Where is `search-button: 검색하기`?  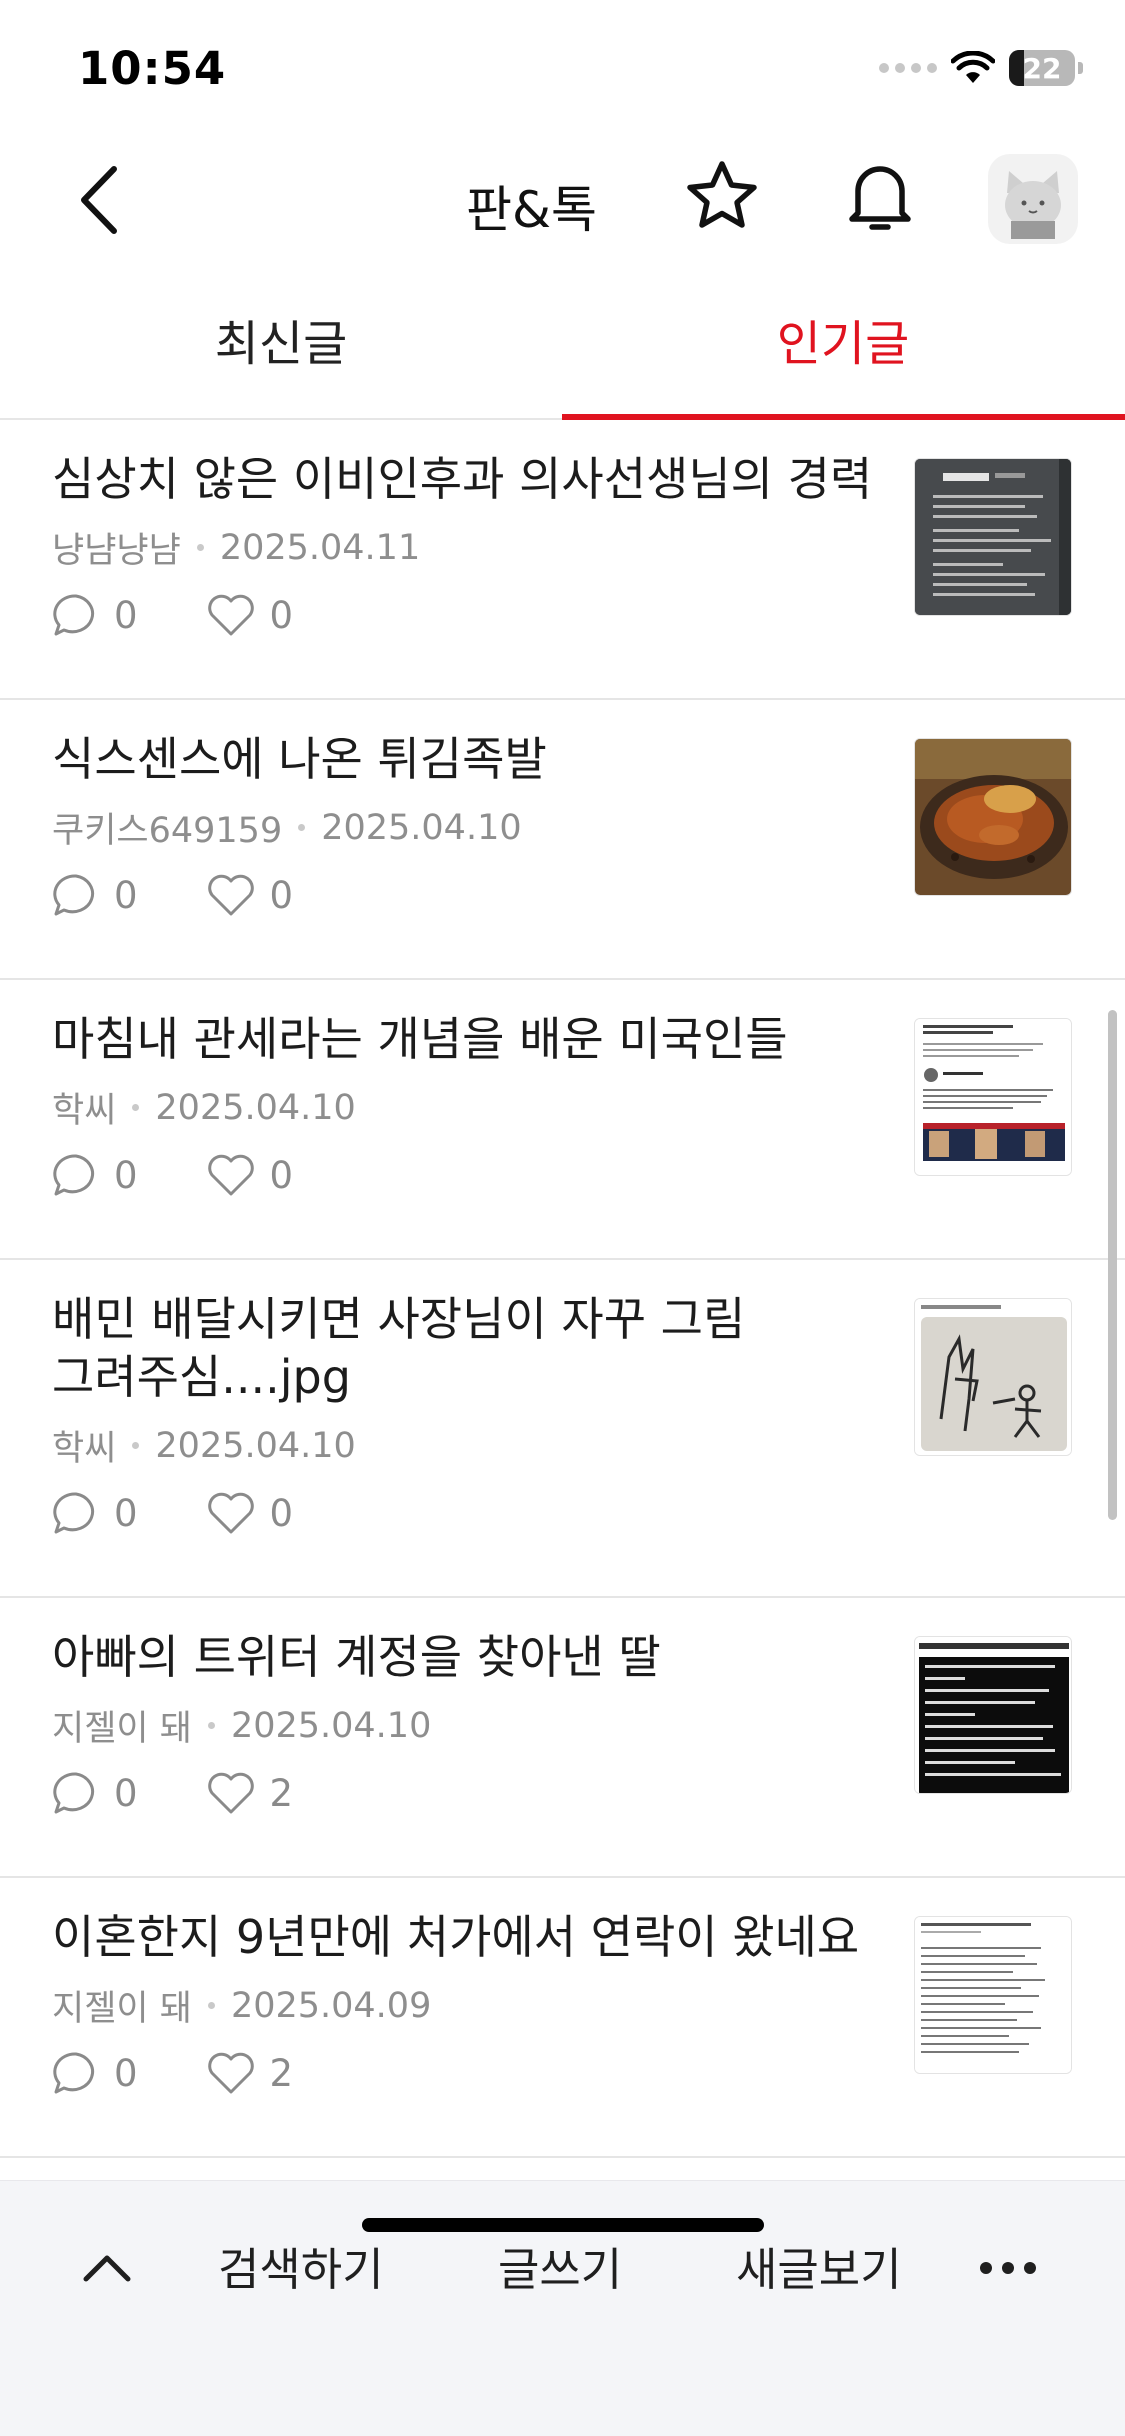
search-button: 검색하기 is located at coordinates (301, 2265).